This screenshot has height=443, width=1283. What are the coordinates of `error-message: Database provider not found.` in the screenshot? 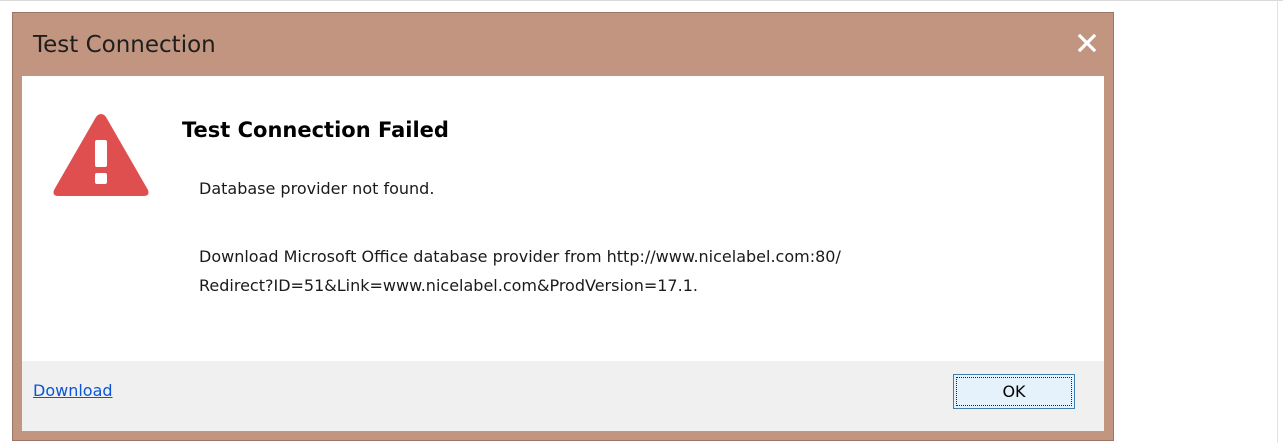 It's located at (317, 188).